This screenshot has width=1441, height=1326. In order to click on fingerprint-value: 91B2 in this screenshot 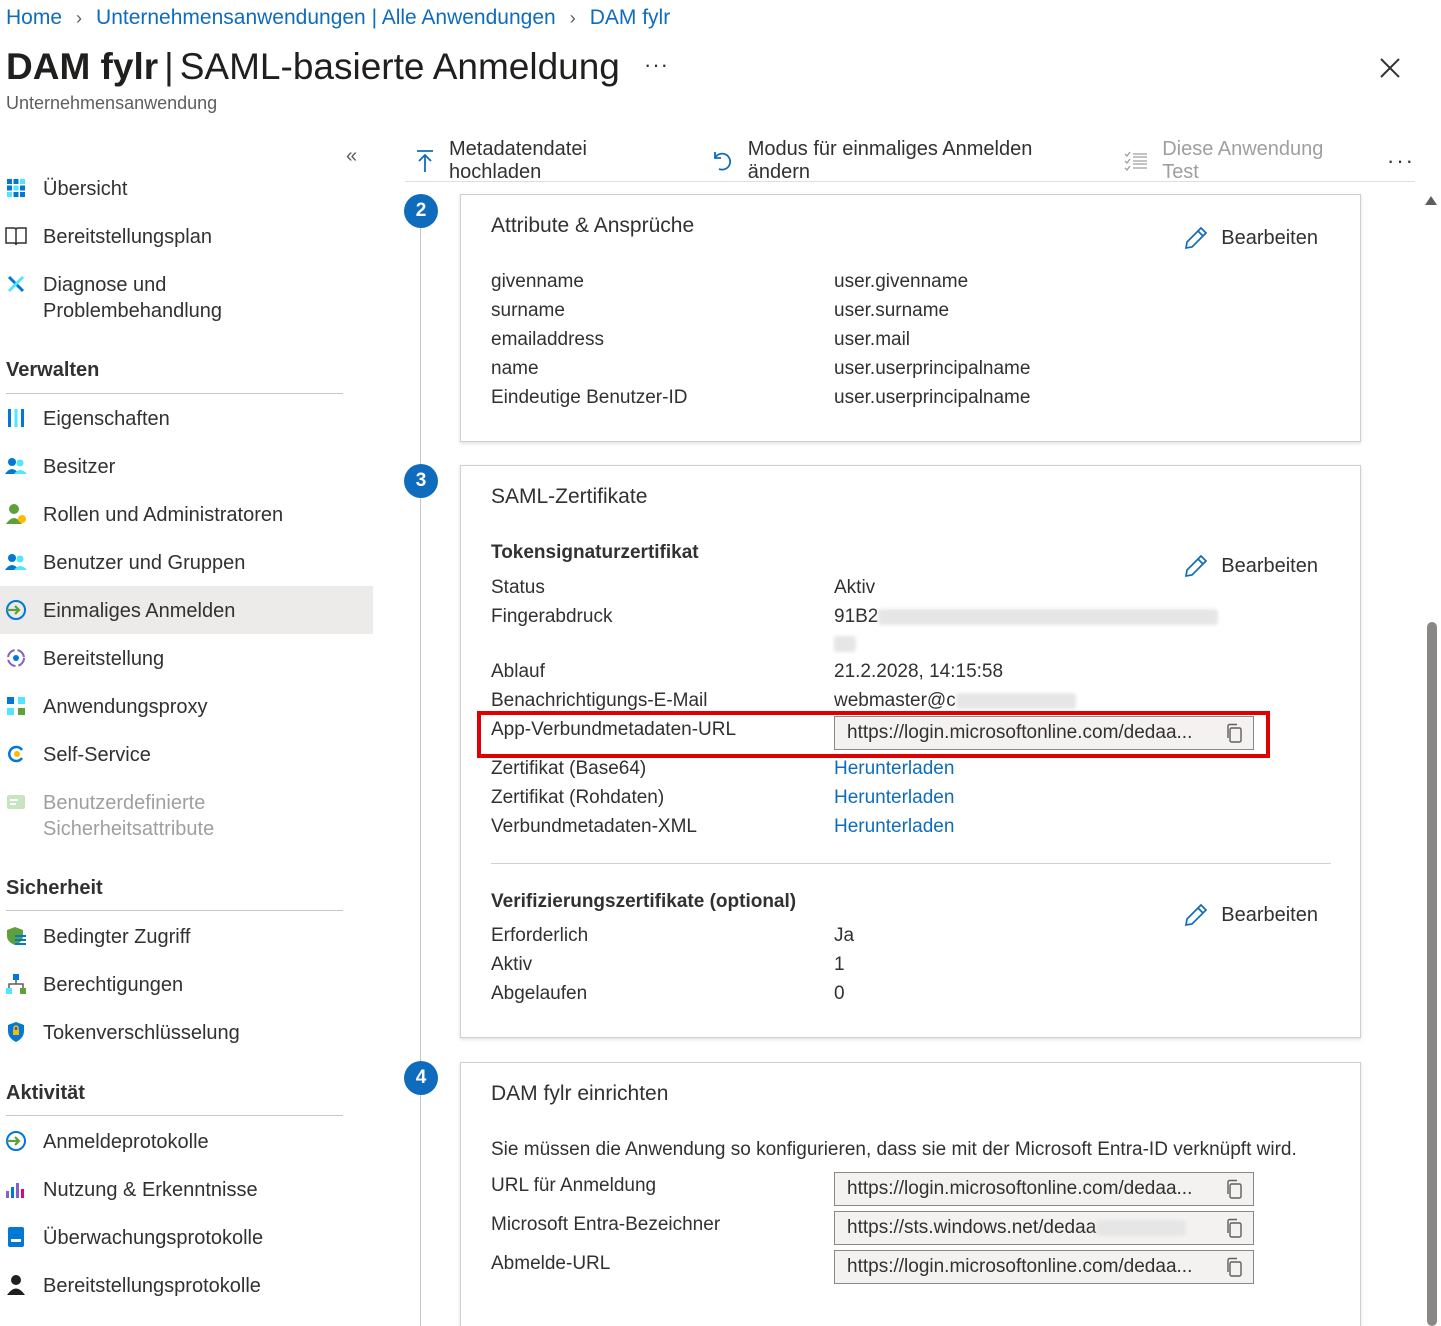, I will do `click(1026, 617)`.